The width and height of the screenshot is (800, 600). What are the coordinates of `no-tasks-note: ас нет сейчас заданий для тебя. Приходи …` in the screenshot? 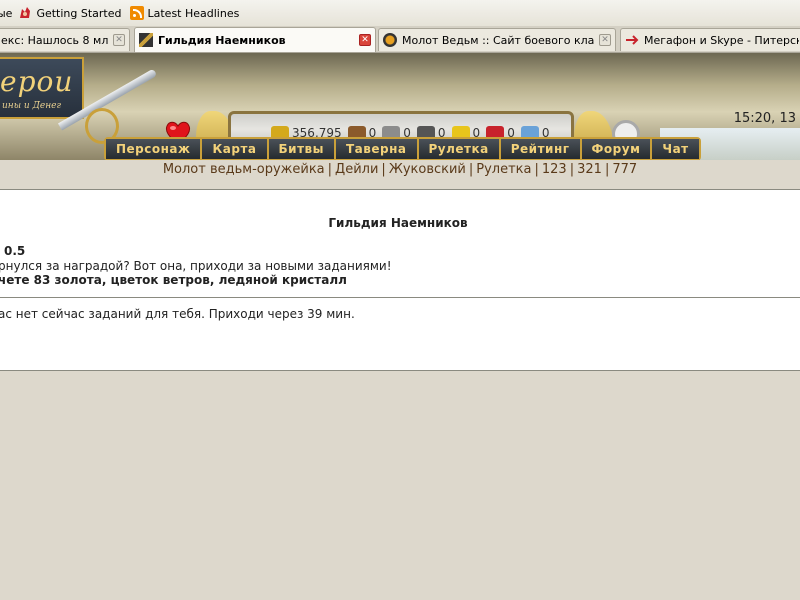 It's located at (177, 314).